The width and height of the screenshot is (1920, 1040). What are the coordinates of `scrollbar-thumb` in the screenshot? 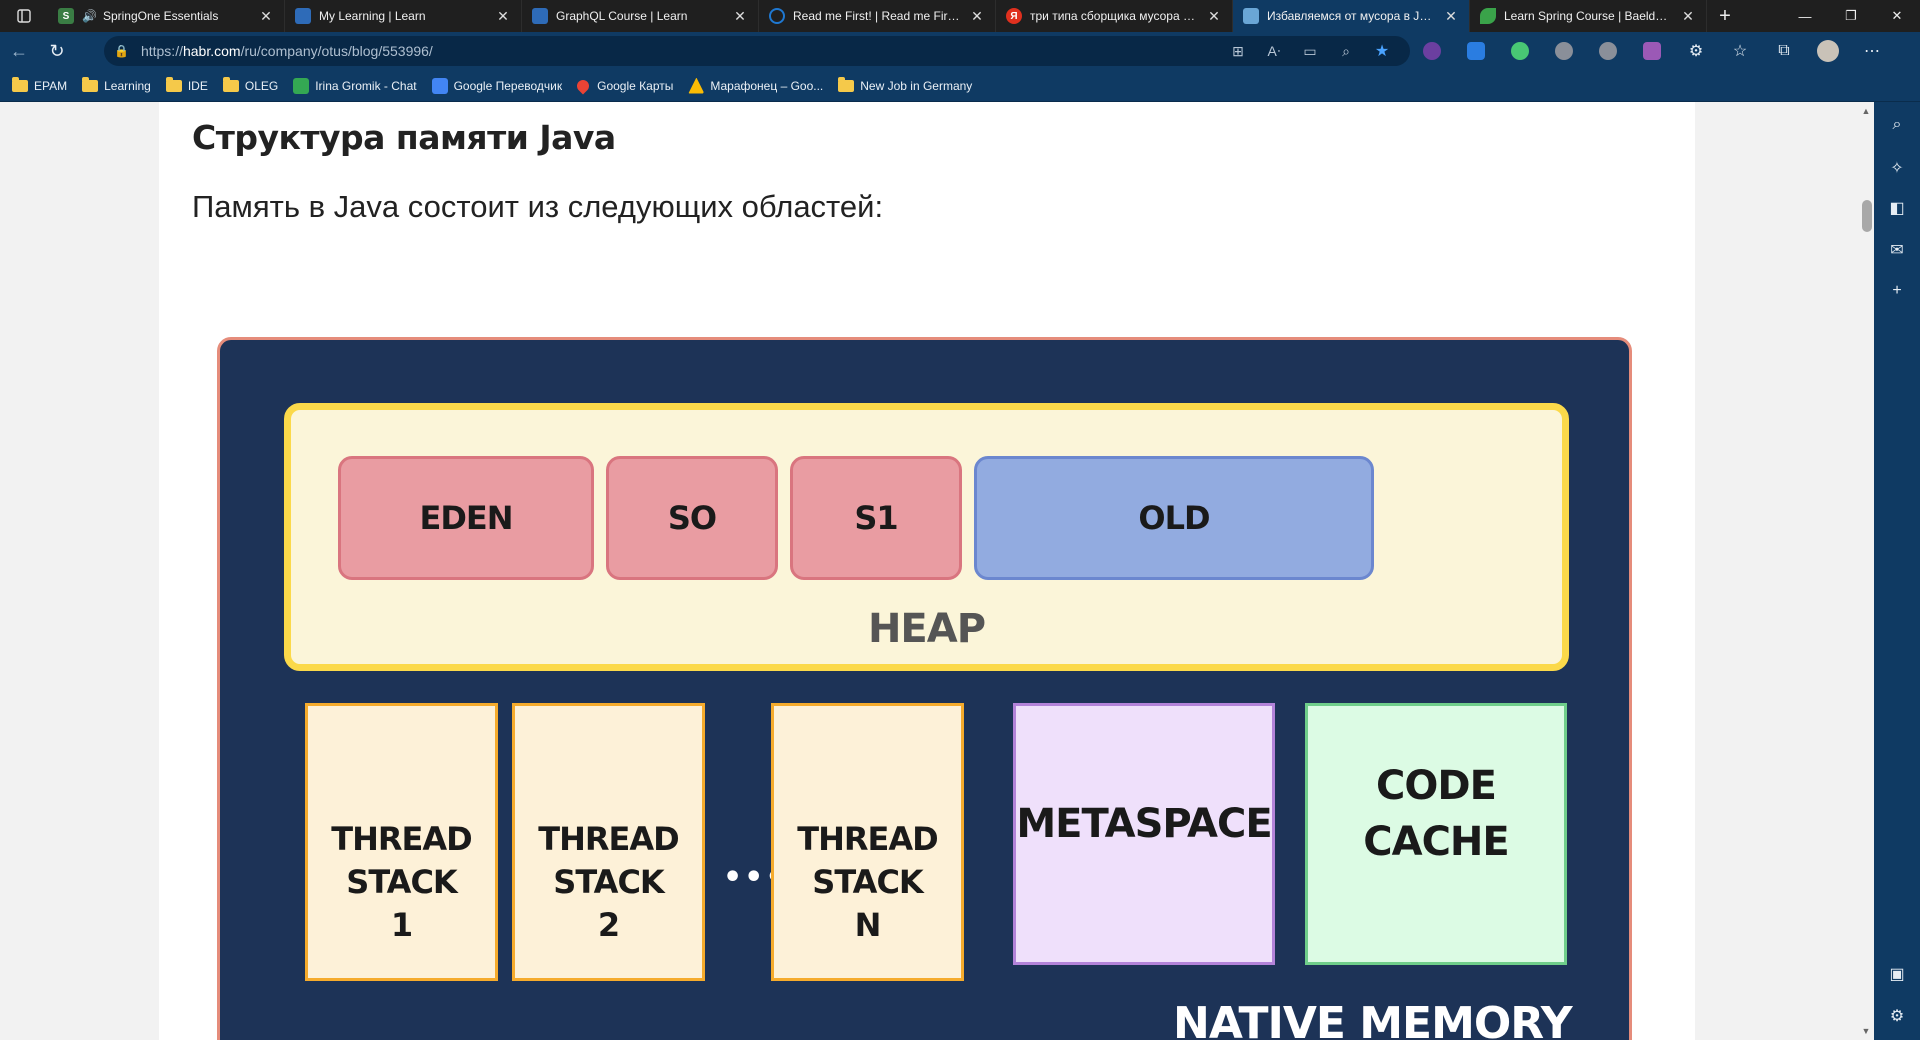 It's located at (1867, 216).